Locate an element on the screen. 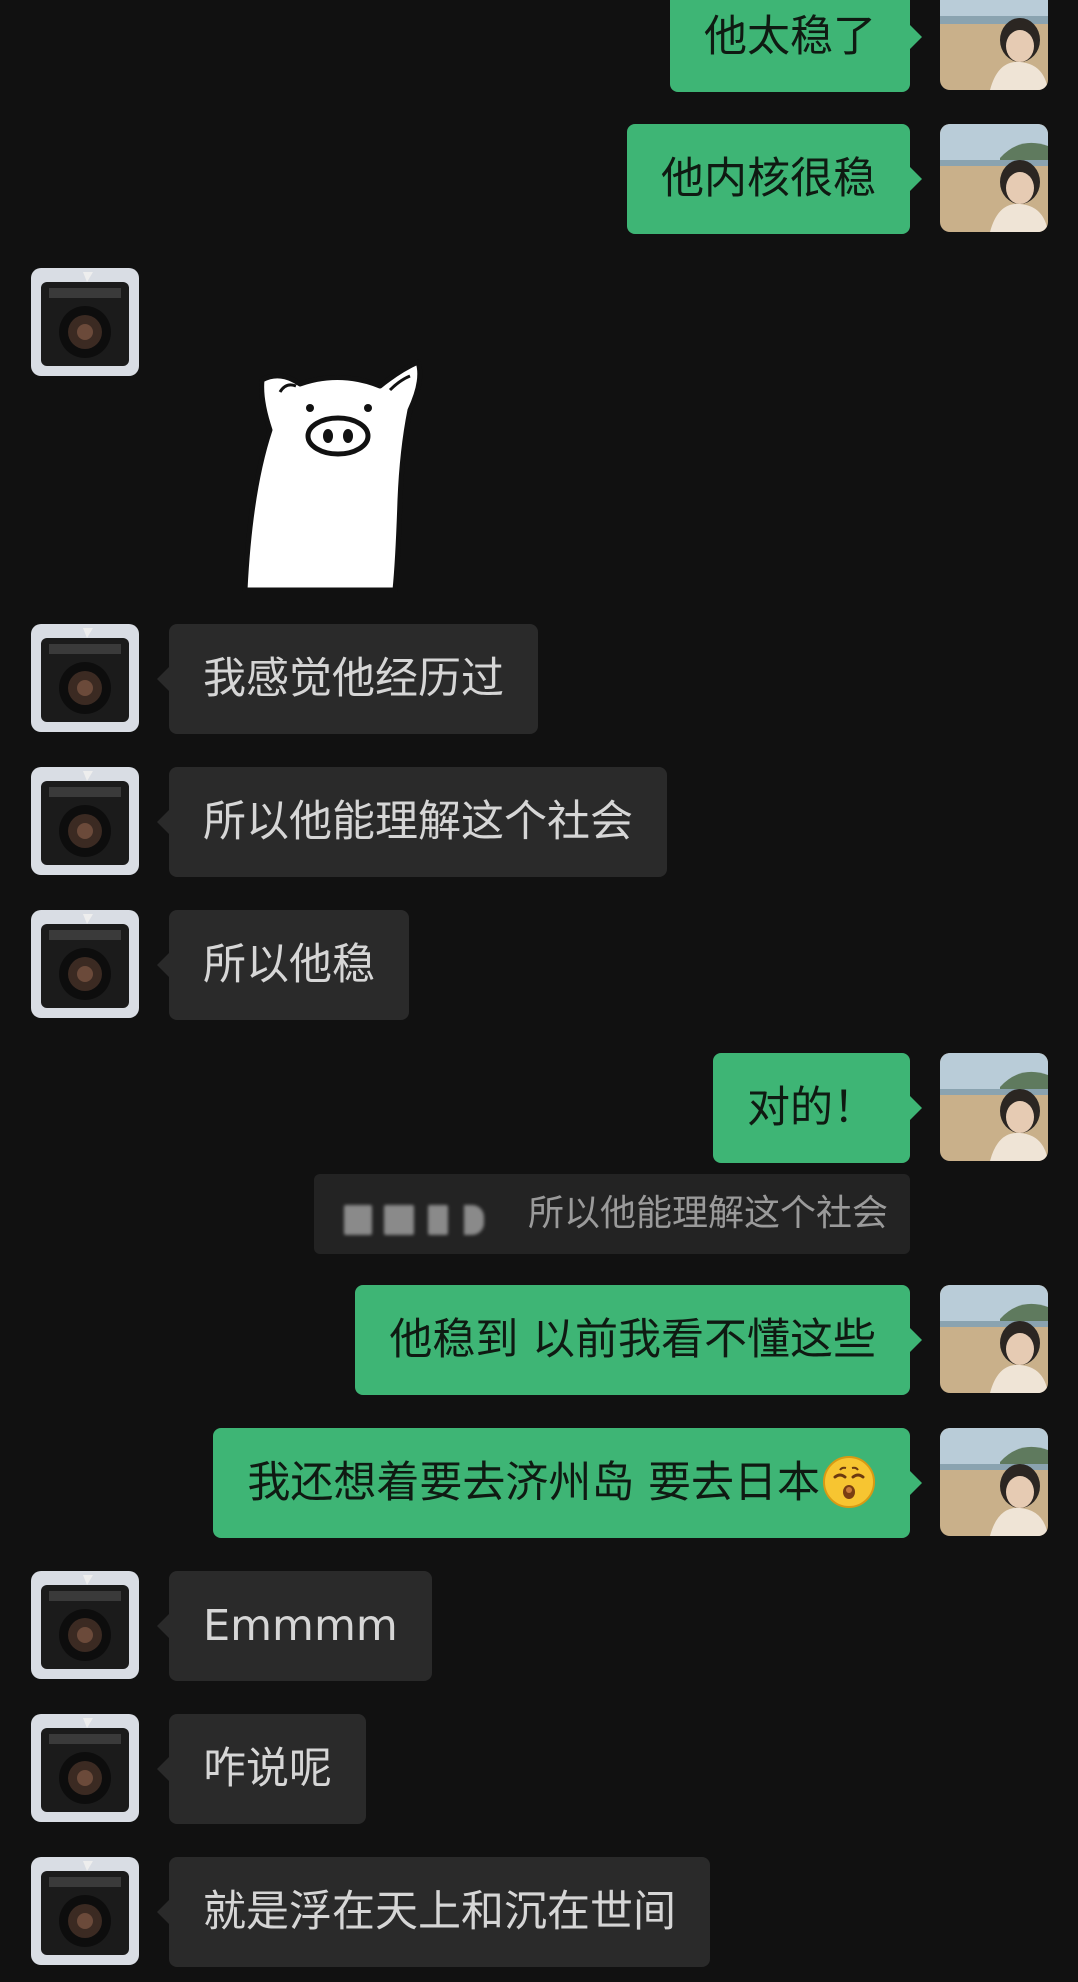 This screenshot has width=1078, height=1982. message-row: 就是浮在天上和沉在世间 is located at coordinates (539, 1912).